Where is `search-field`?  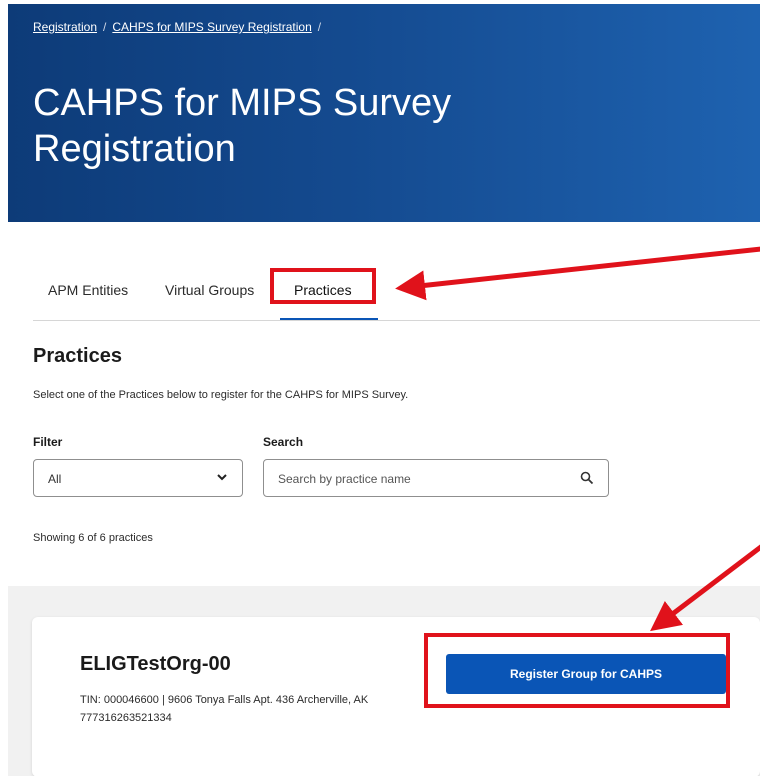
search-field is located at coordinates (436, 478).